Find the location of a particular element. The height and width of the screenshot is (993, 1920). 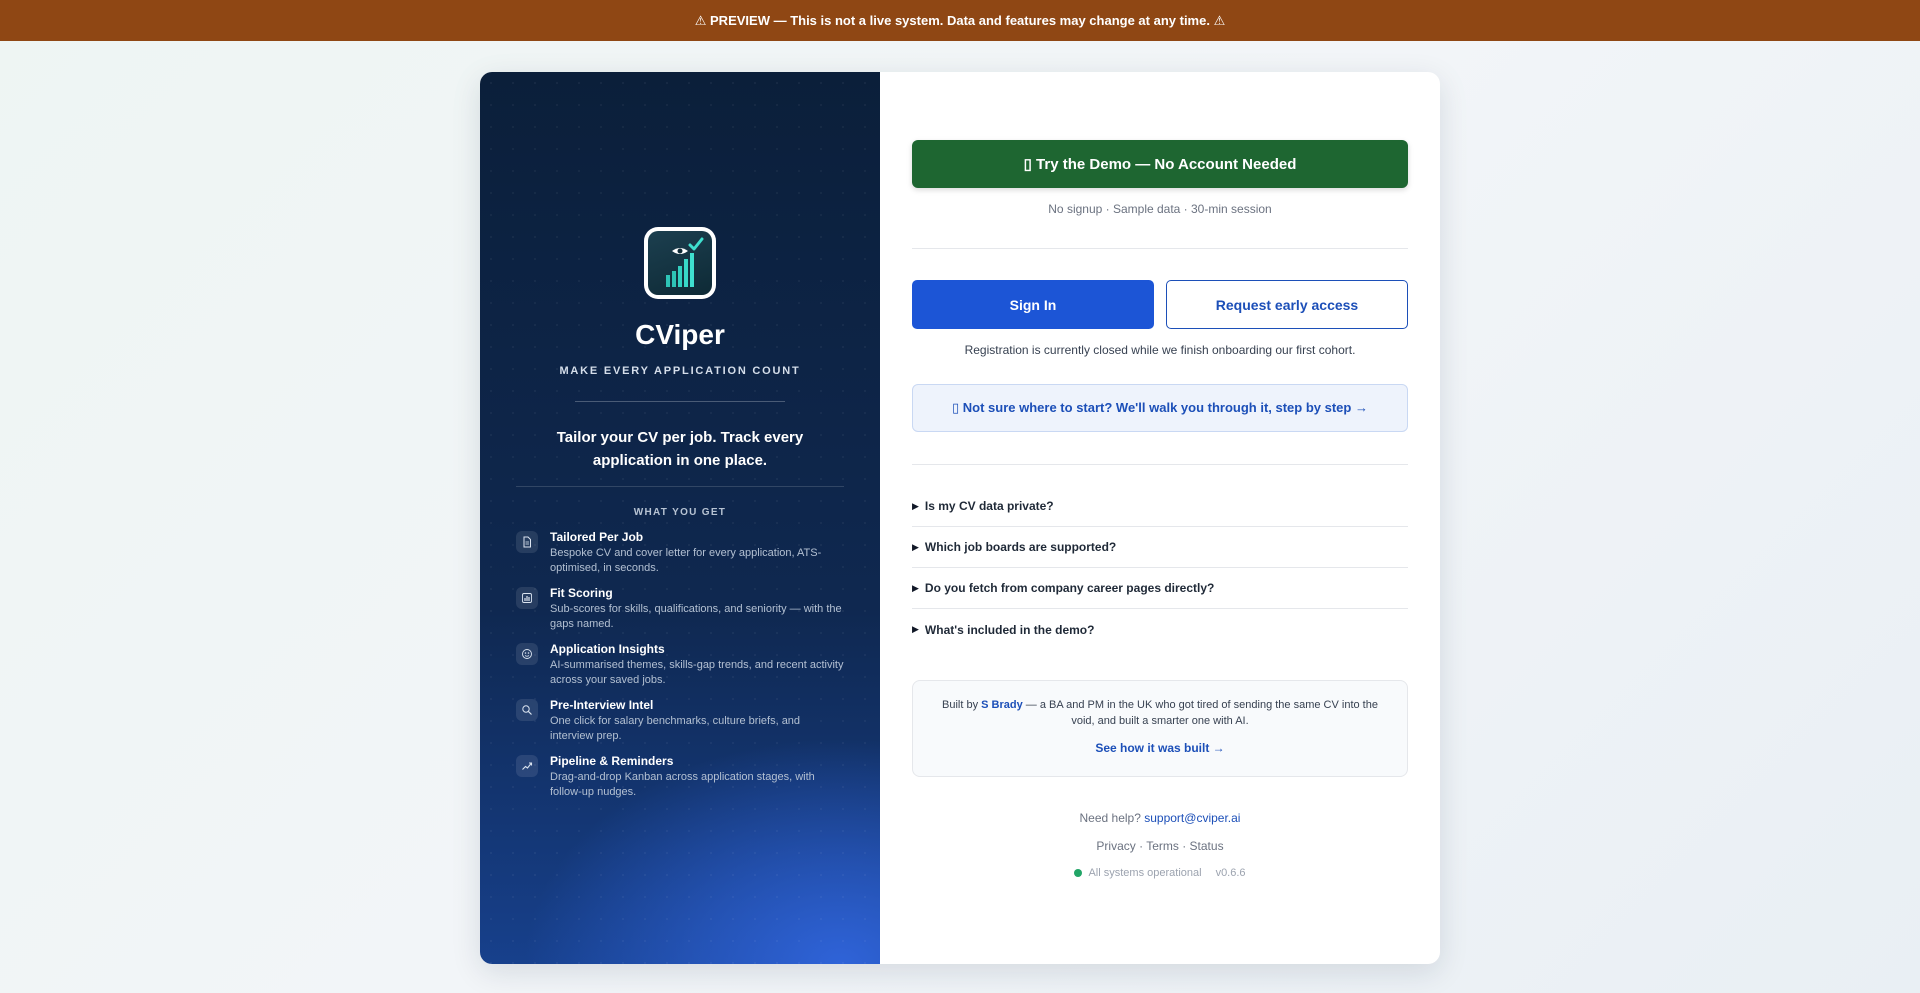

support-email-link: support@cviper.ai is located at coordinates (1192, 818).